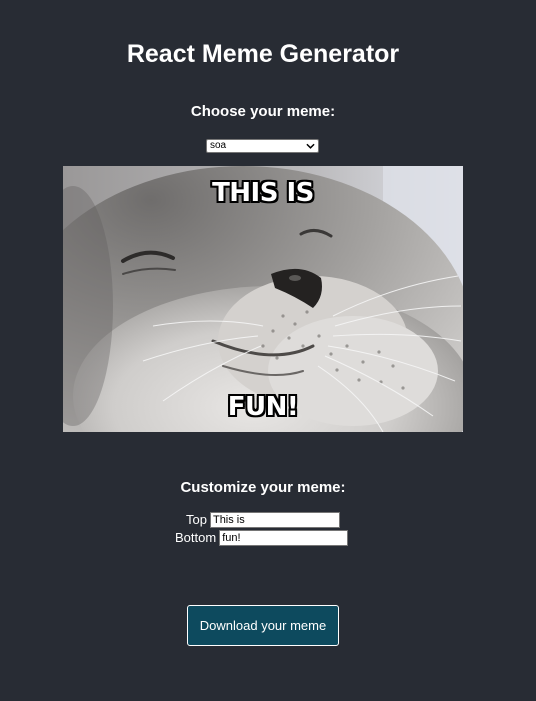 The width and height of the screenshot is (536, 701). I want to click on top-text-row: Top This is, so click(263, 520).